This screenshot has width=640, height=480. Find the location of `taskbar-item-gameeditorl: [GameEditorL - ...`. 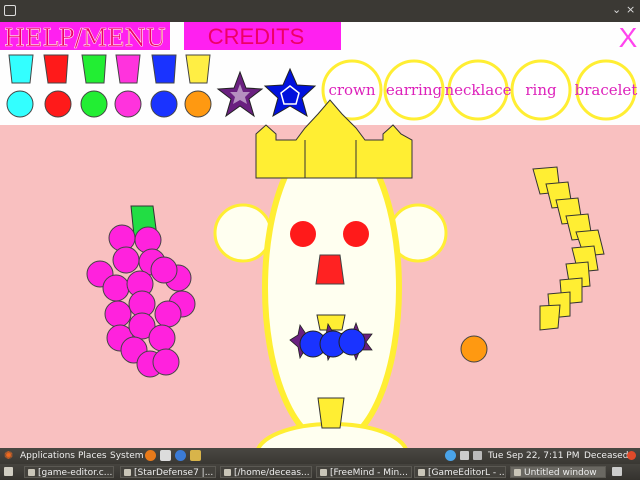

taskbar-item-gameeditorl: [GameEditorL - ... is located at coordinates (460, 472).